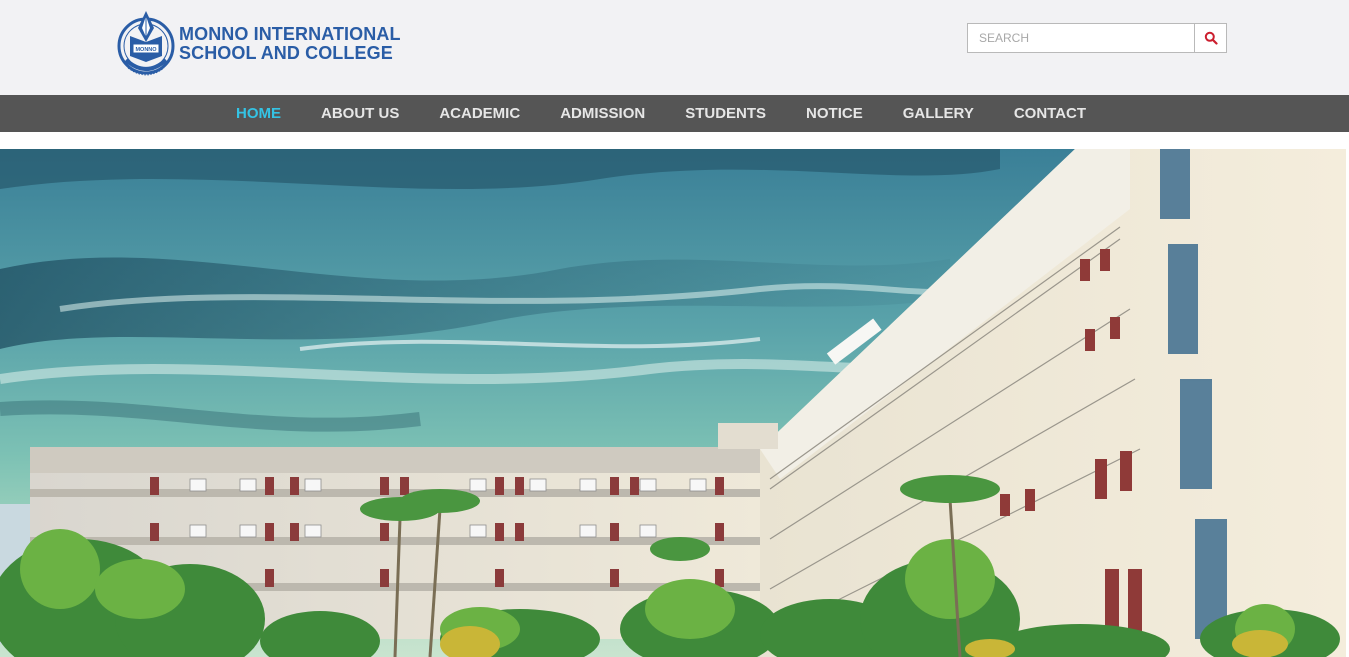 The width and height of the screenshot is (1349, 657). What do you see at coordinates (258, 113) in the screenshot?
I see `nav-item-home: HOME` at bounding box center [258, 113].